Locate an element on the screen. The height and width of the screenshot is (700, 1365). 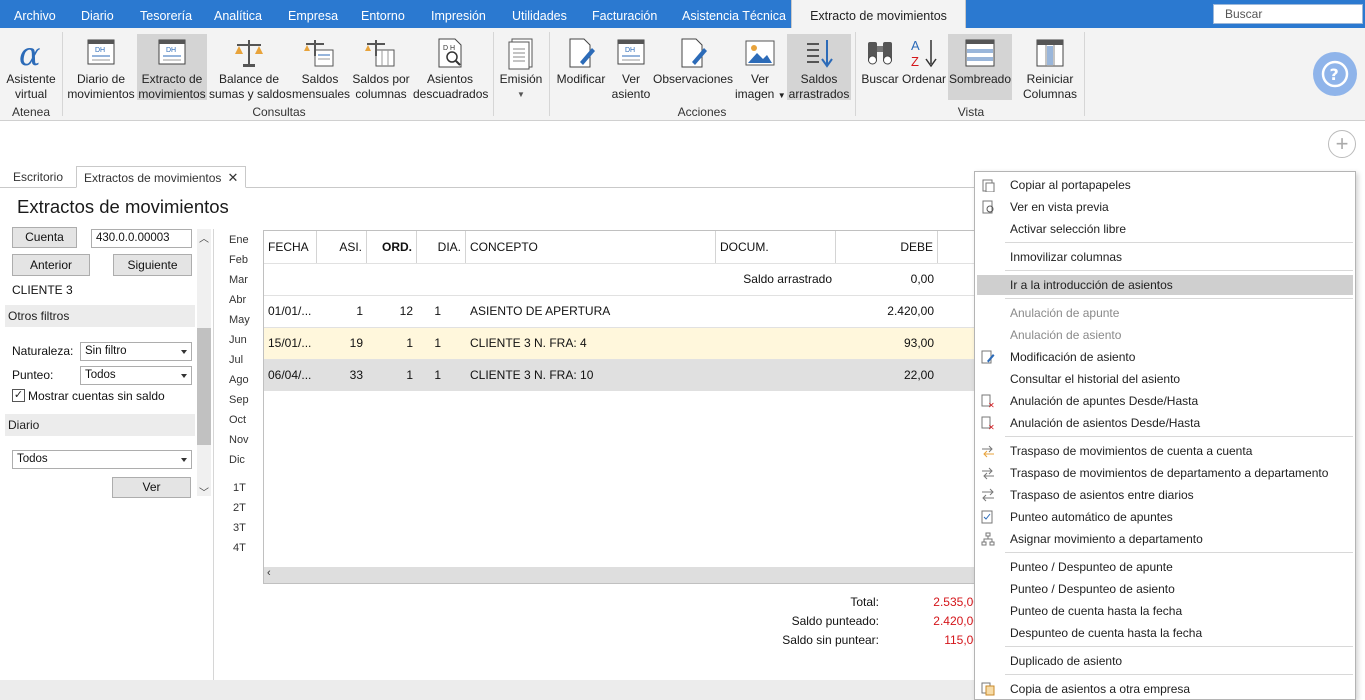
col-docum: DOCUM. is located at coordinates (776, 247).